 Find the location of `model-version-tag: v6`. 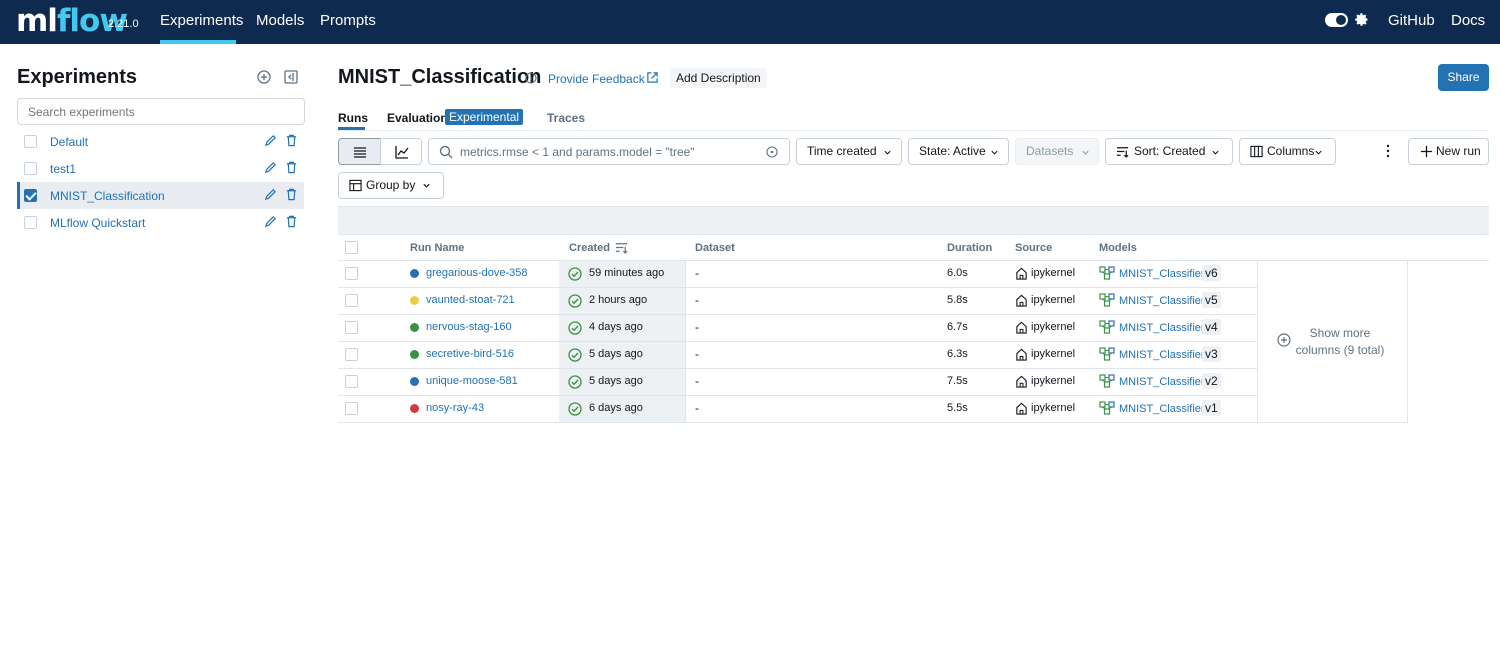

model-version-tag: v6 is located at coordinates (1211, 273).